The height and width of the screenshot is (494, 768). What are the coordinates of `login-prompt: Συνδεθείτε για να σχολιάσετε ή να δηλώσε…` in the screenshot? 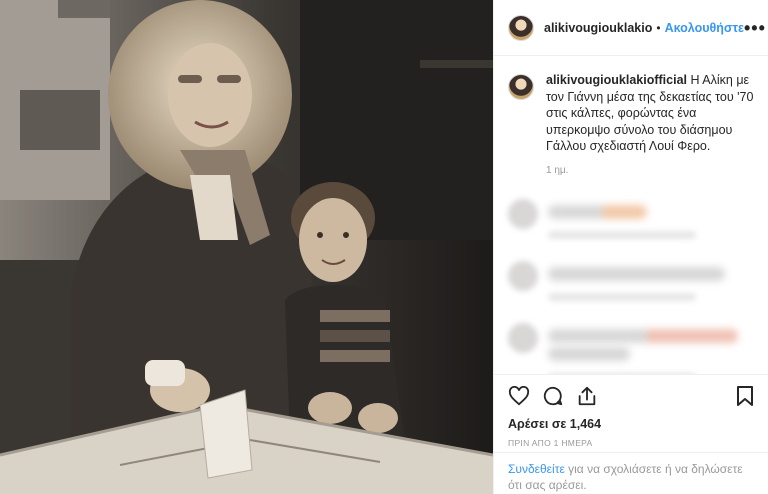 It's located at (631, 472).